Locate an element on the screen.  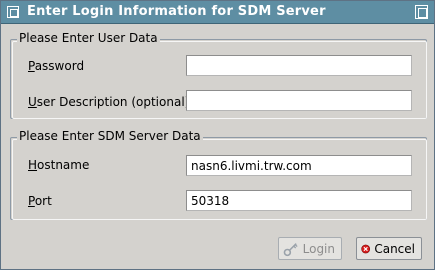
cancel-icon is located at coordinates (366, 248).